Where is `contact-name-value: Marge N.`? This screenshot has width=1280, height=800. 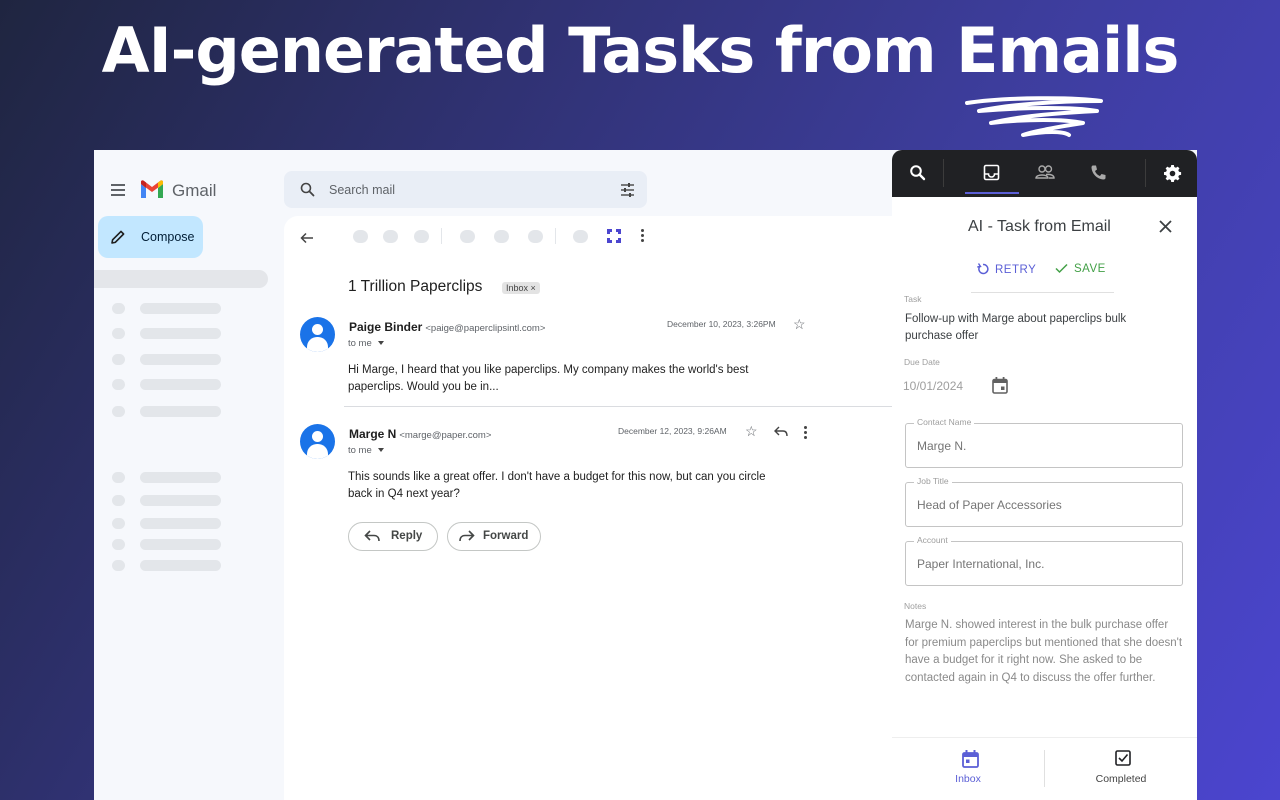
contact-name-value: Marge N. is located at coordinates (942, 446).